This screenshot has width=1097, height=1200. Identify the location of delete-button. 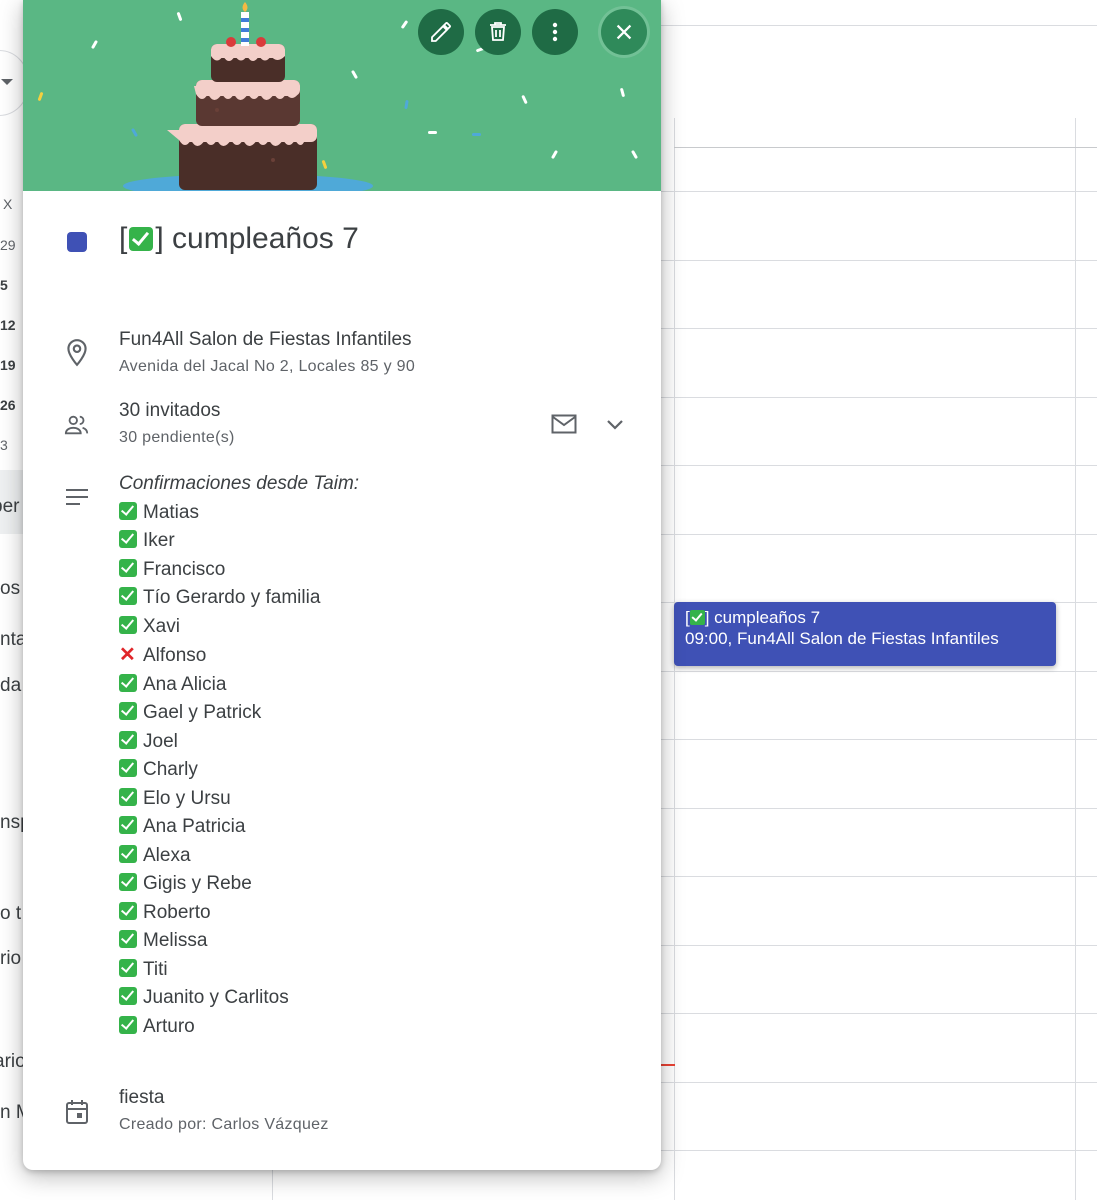
(498, 32).